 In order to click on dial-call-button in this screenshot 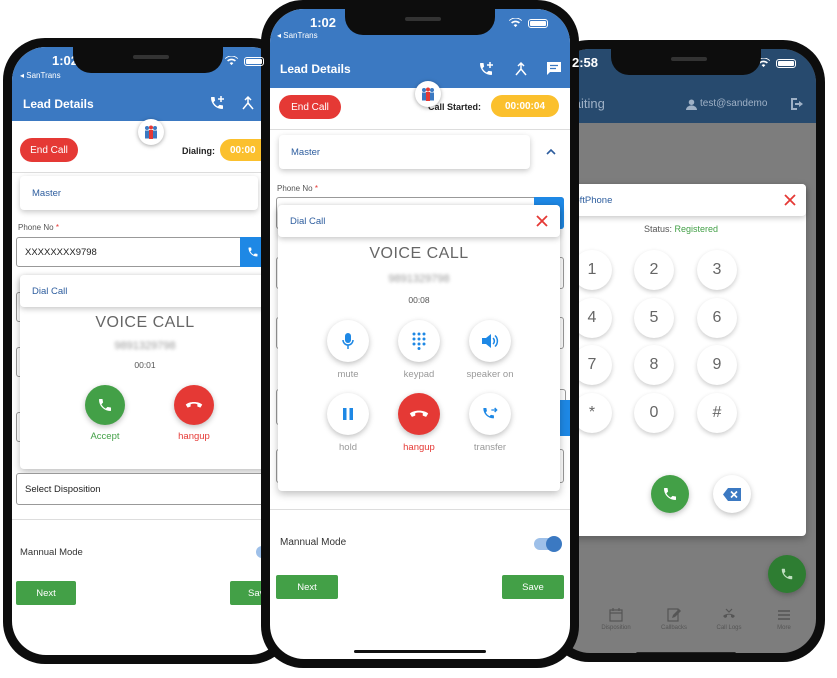, I will do `click(670, 494)`.